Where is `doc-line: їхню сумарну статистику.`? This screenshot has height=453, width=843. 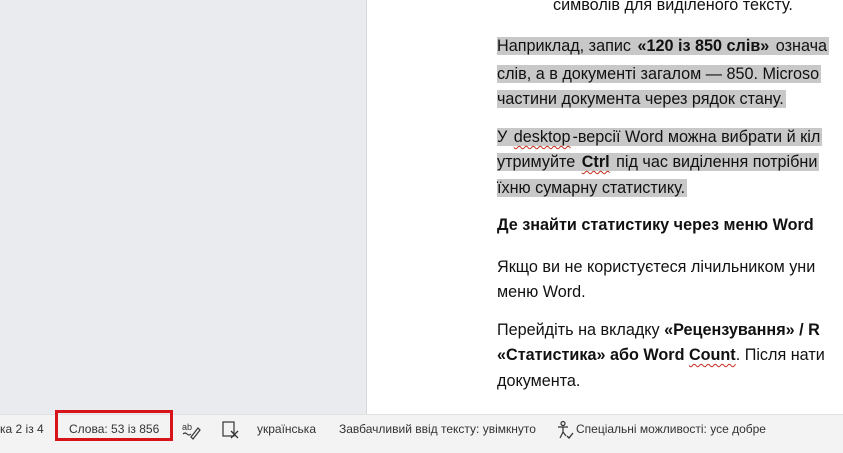 doc-line: їхню сумарну статистику. is located at coordinates (592, 188).